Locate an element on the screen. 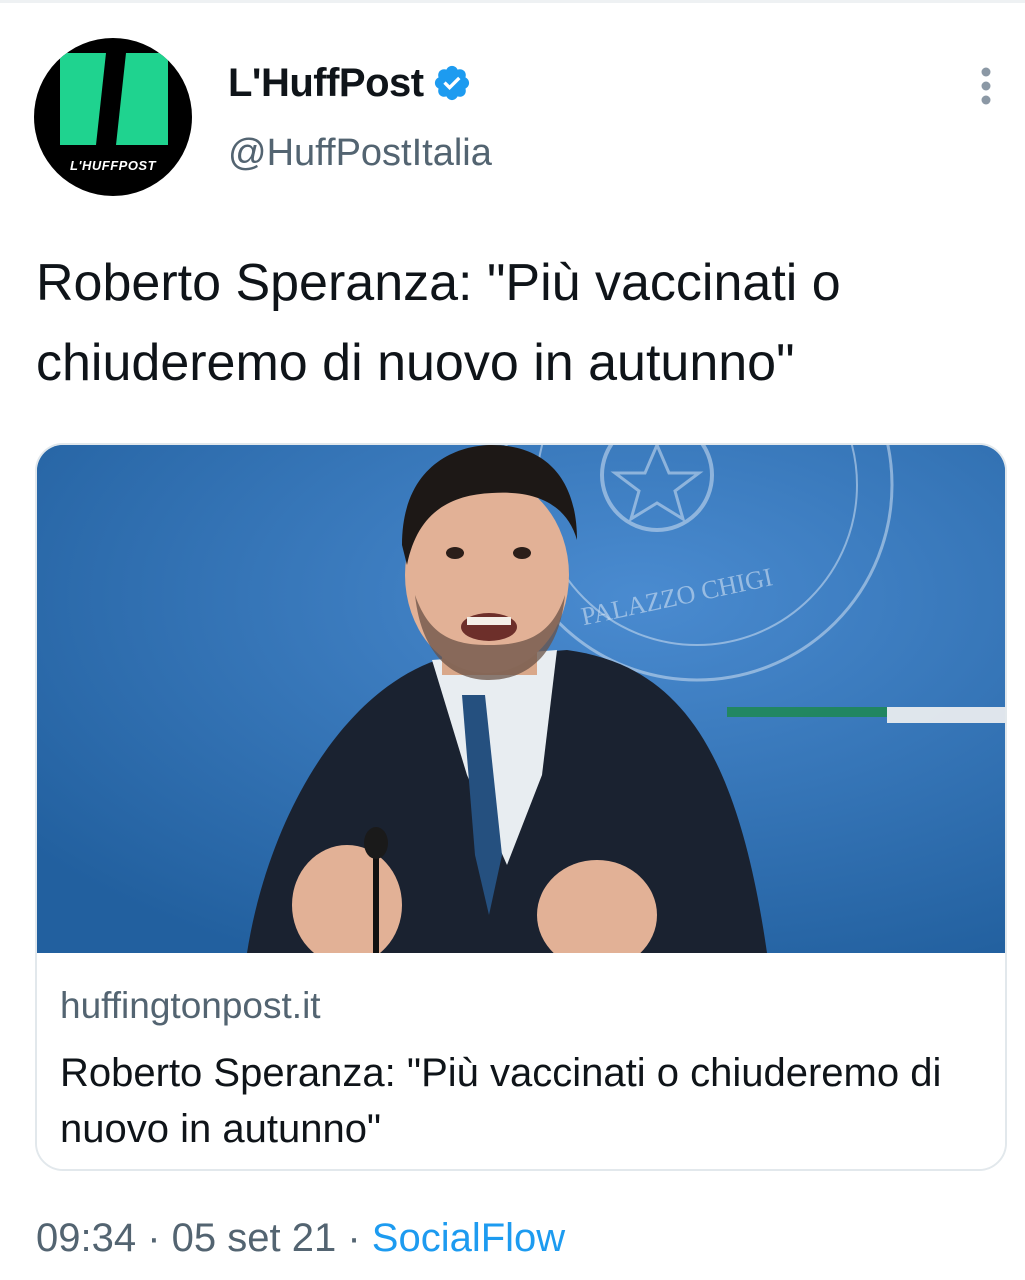 The width and height of the screenshot is (1025, 1280). handle: @HuffPostItalia is located at coordinates (360, 153).